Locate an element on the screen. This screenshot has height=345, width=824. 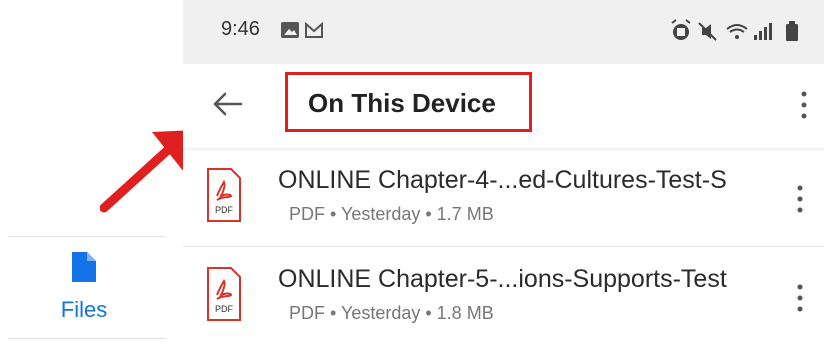
title-highlight-box: On This Device is located at coordinates (408, 102).